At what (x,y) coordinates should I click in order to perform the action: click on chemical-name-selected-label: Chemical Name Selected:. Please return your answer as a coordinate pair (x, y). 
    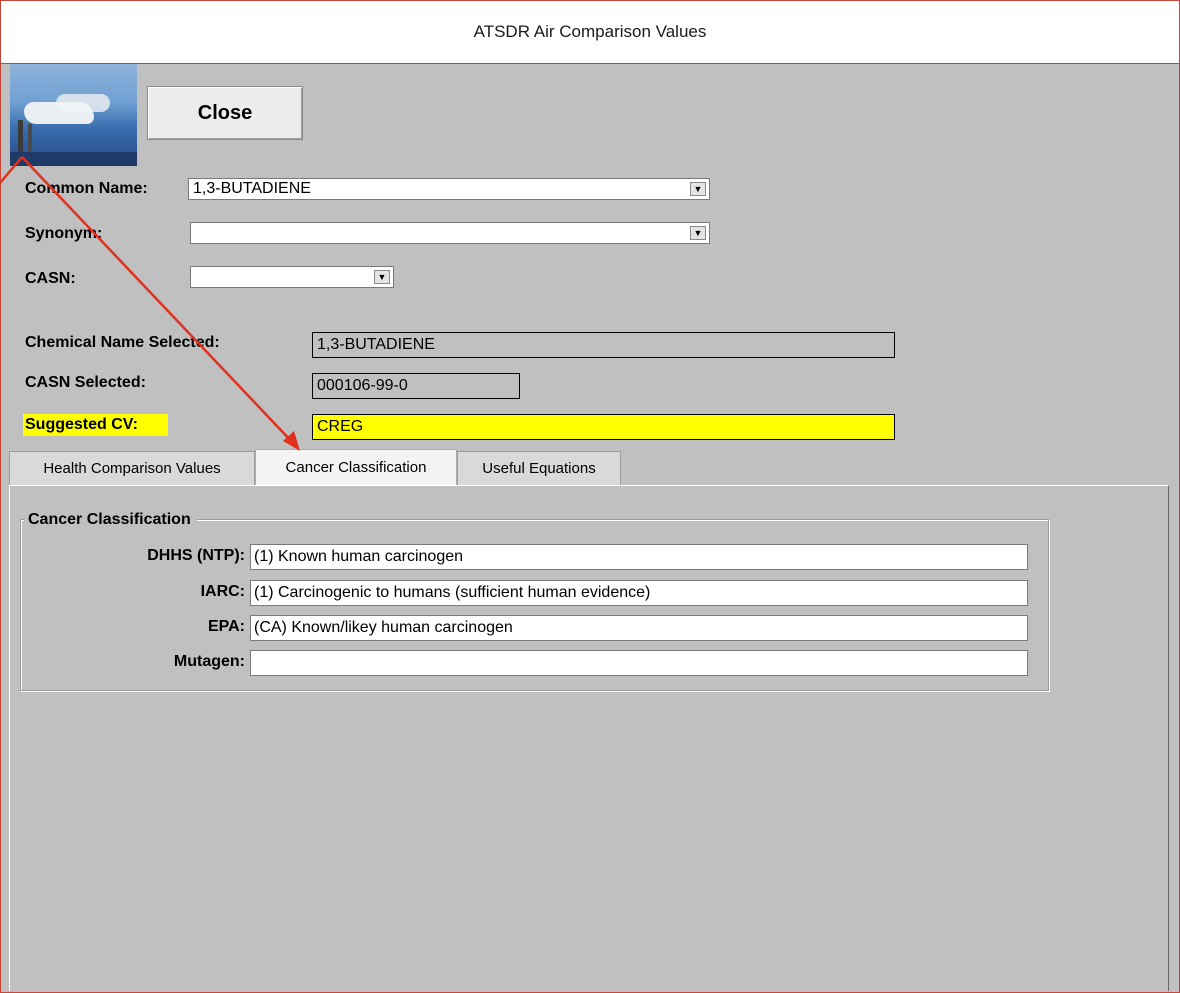
    Looking at the image, I should click on (122, 342).